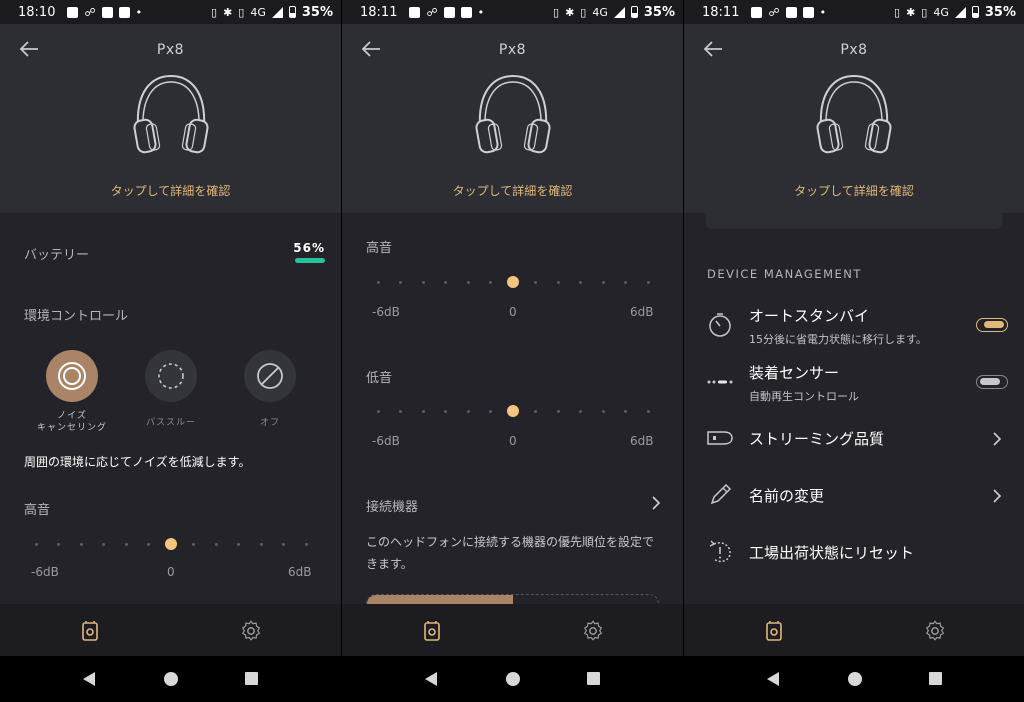 The height and width of the screenshot is (702, 1024). What do you see at coordinates (379, 12) in the screenshot?
I see `status-time: 18:11` at bounding box center [379, 12].